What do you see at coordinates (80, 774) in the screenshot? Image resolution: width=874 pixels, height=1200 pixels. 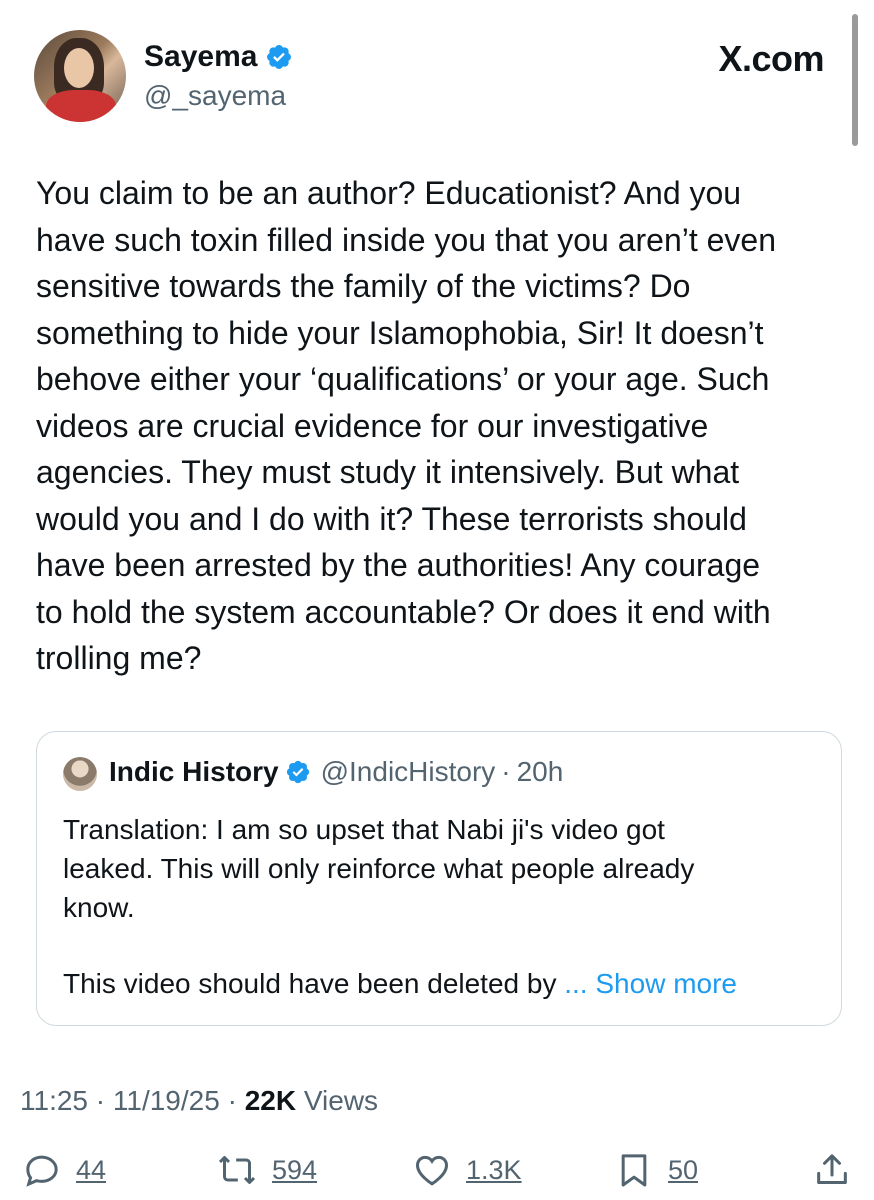 I see `quoted-avatar` at bounding box center [80, 774].